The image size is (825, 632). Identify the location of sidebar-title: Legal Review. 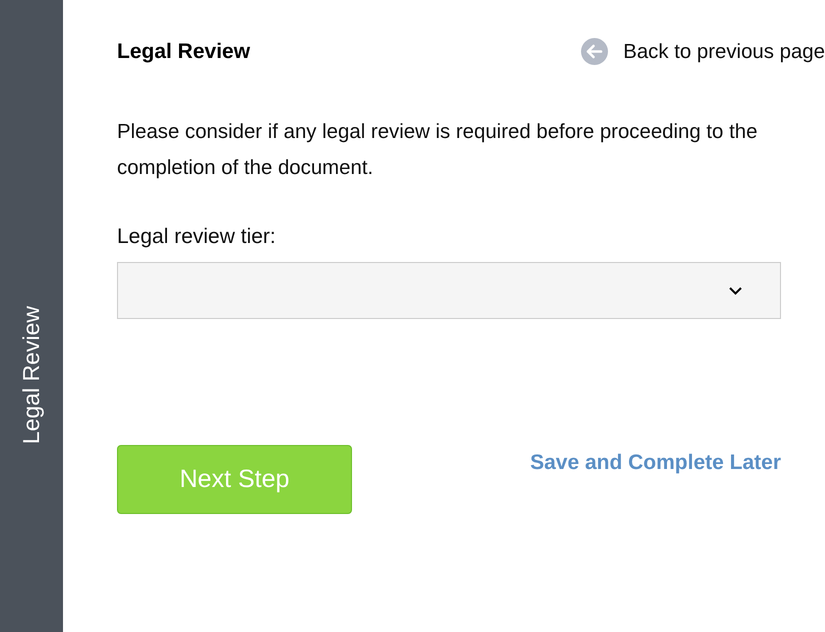
(31, 375).